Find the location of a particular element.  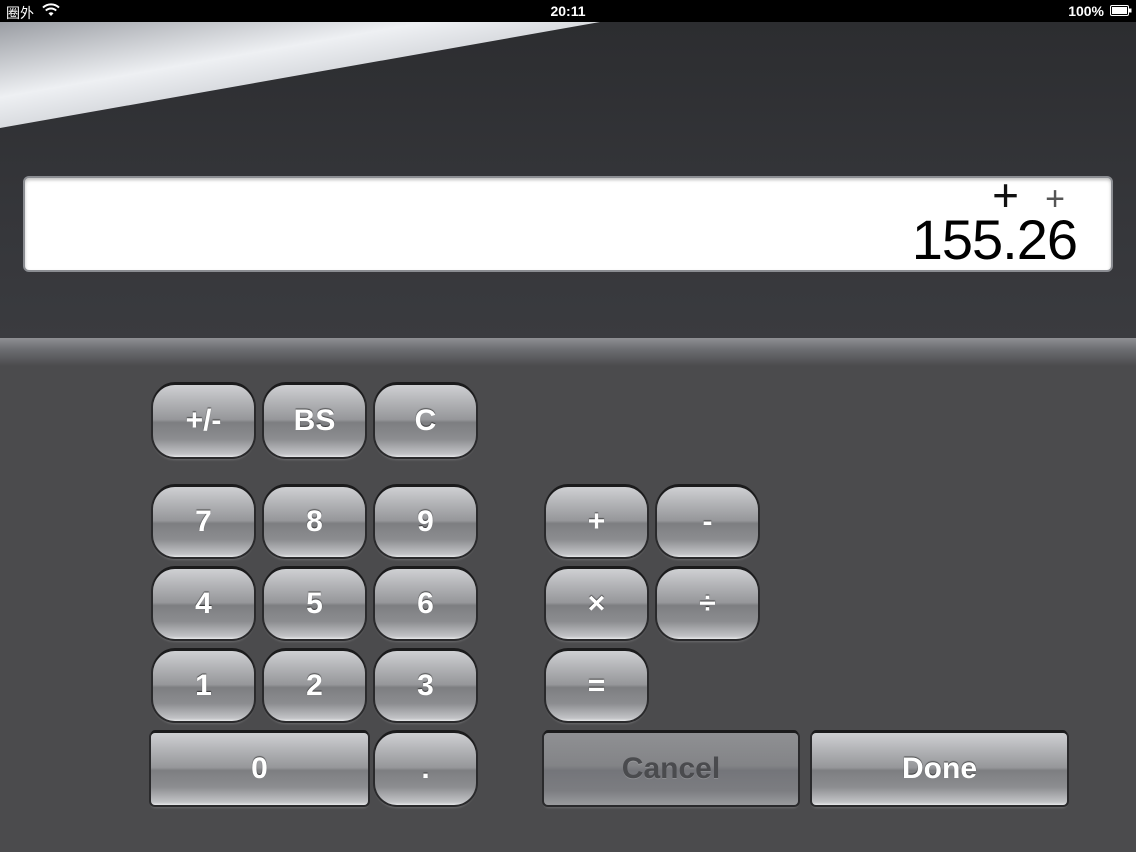

digit-5-key: 5 is located at coordinates (314, 604).